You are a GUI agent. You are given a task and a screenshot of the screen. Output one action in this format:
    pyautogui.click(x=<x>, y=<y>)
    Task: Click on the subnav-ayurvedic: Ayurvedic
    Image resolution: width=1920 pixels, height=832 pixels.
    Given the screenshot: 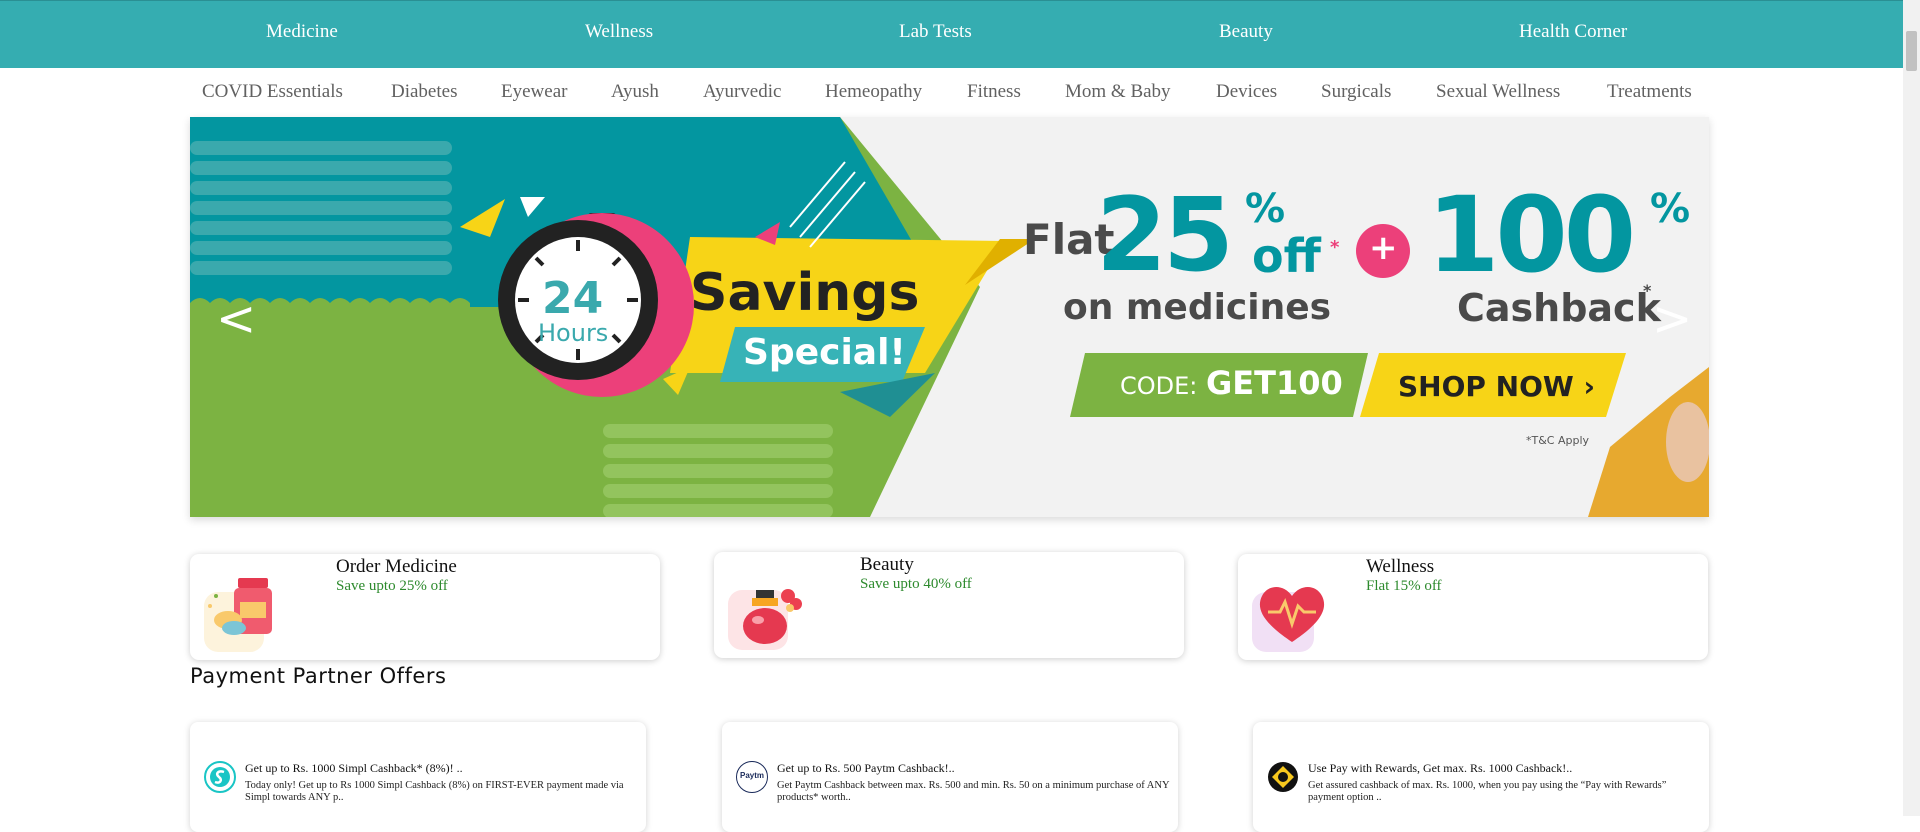 What is the action you would take?
    pyautogui.click(x=742, y=92)
    